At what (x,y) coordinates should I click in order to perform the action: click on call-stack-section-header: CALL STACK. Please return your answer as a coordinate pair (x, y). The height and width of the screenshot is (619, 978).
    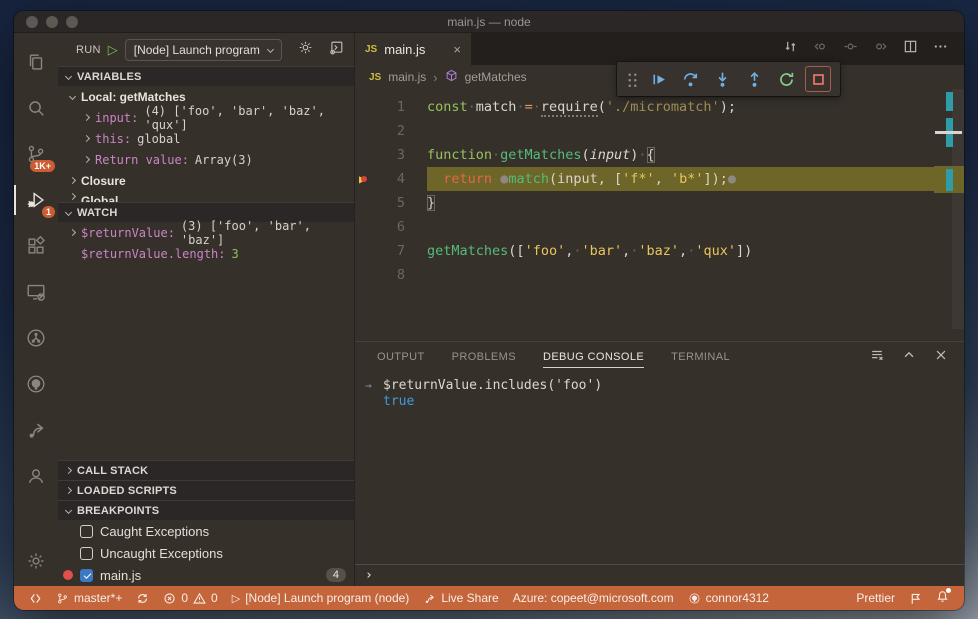
    Looking at the image, I should click on (206, 470).